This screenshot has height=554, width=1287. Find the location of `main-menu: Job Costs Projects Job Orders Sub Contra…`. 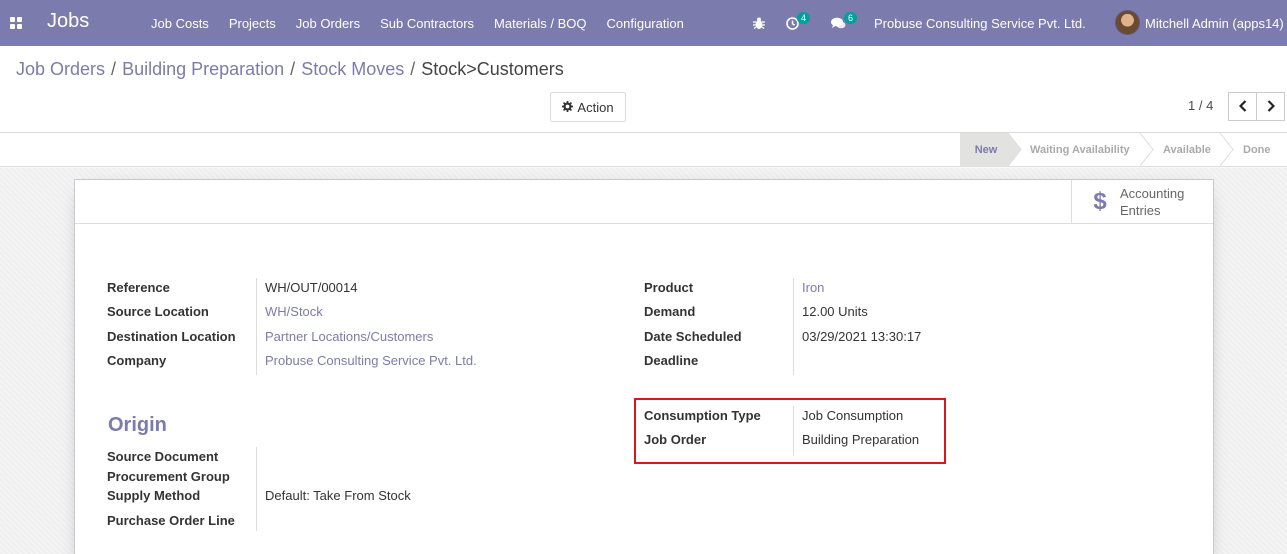

main-menu: Job Costs Projects Job Orders Sub Contra… is located at coordinates (417, 23).